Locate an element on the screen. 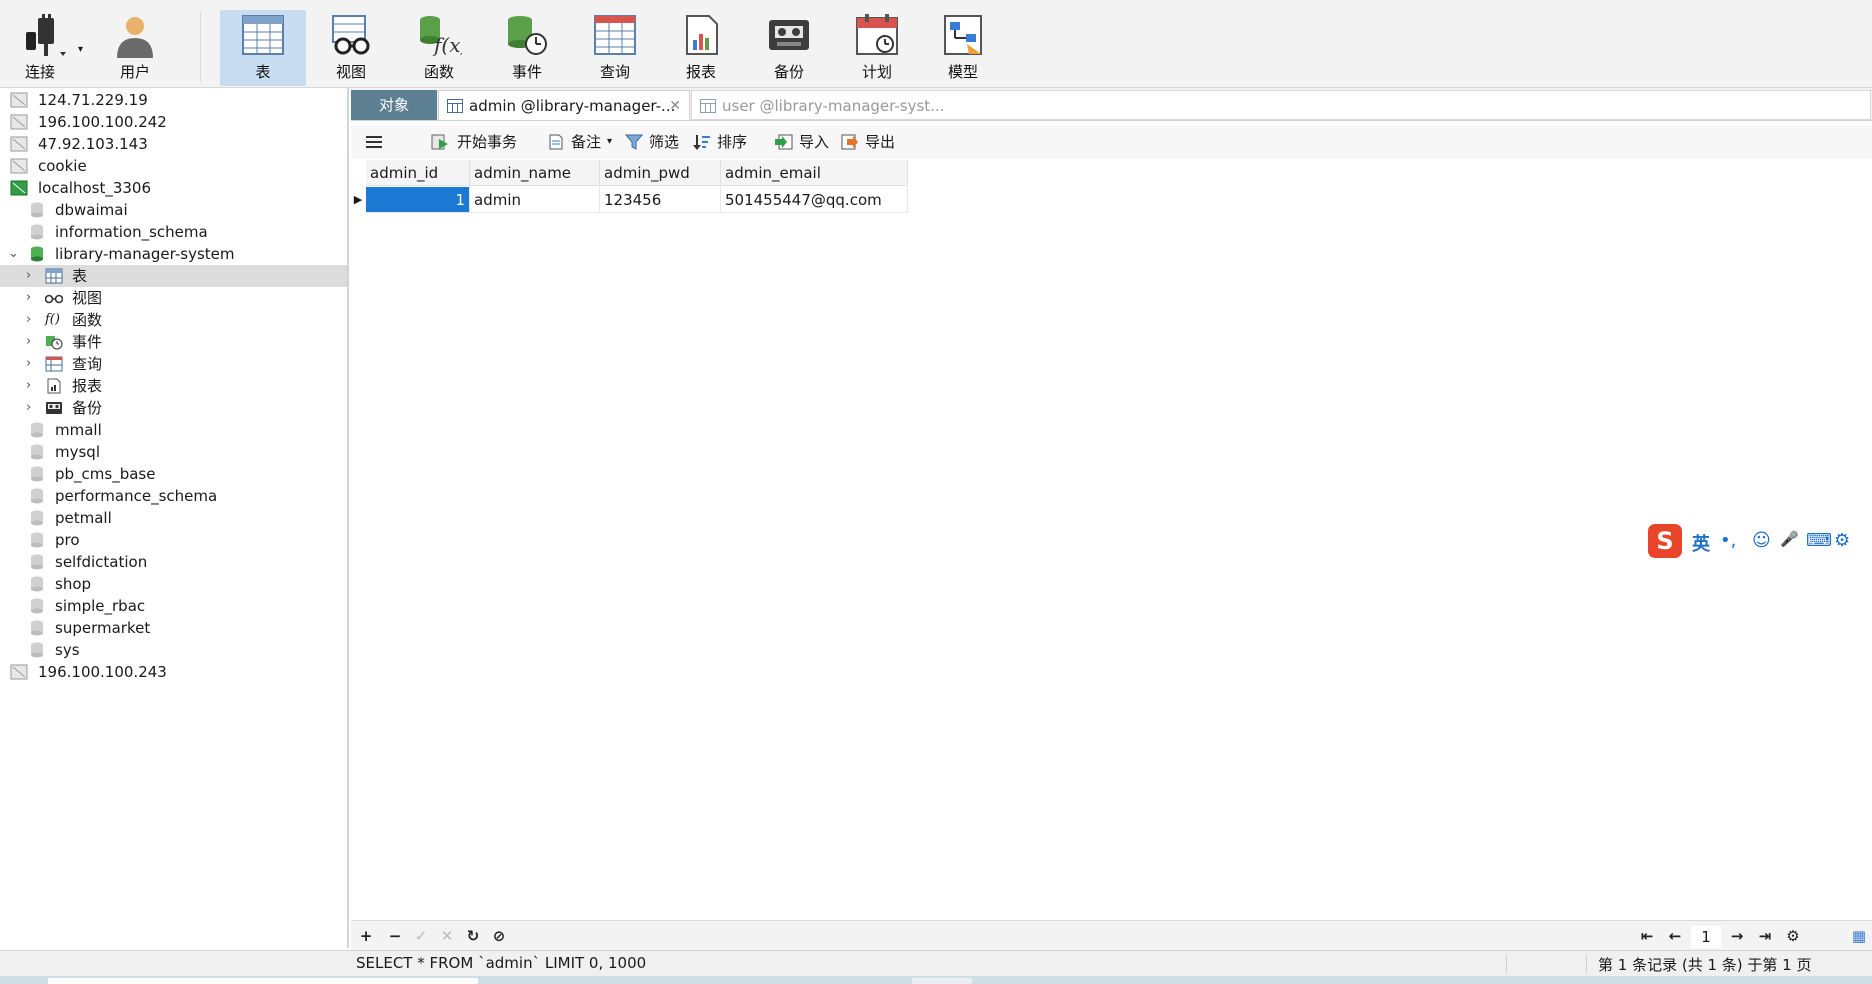  table-cell: 123456 is located at coordinates (660, 200).